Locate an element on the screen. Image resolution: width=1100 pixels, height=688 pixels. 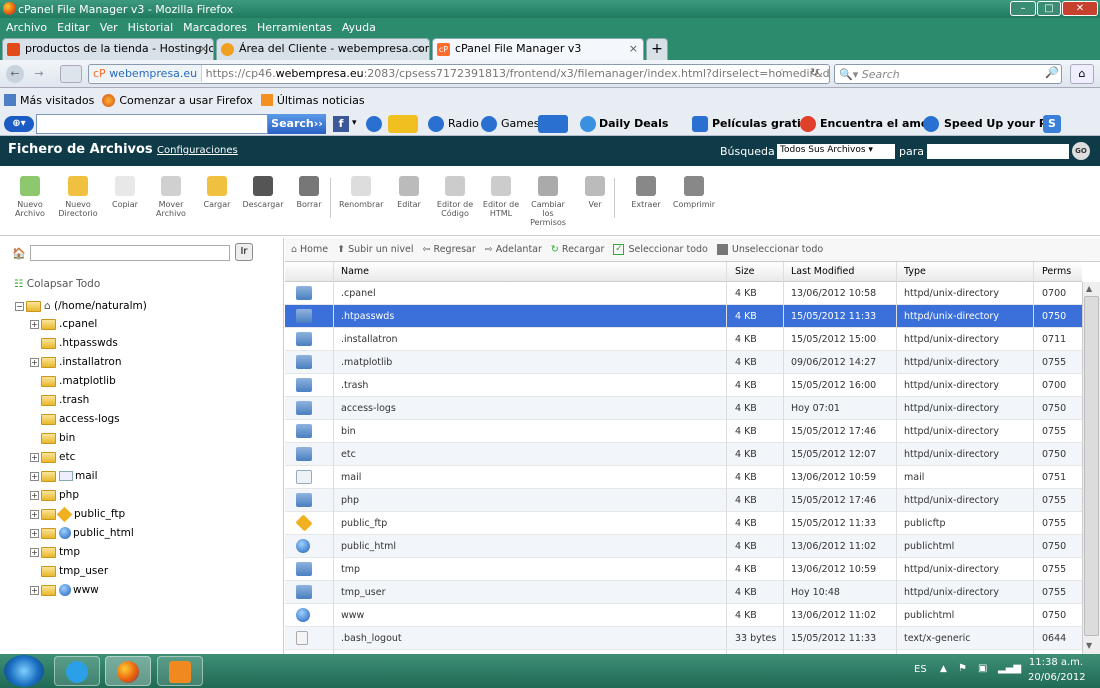
tree-item-dot-htpasswds: .htpasswds is located at coordinates (74, 343).